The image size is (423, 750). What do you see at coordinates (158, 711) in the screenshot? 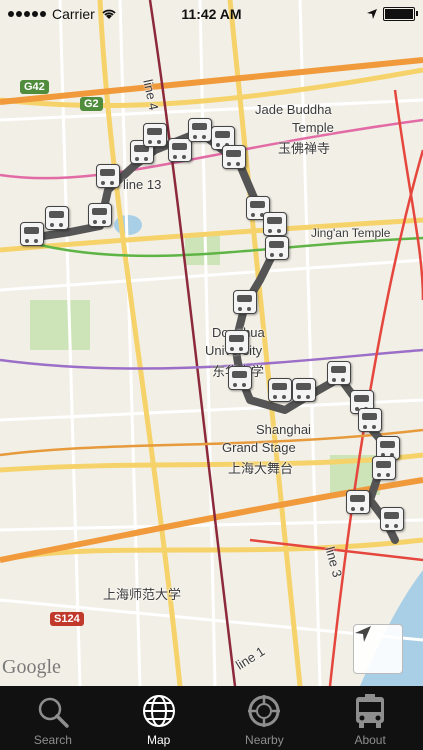
I see `globe-icon` at bounding box center [158, 711].